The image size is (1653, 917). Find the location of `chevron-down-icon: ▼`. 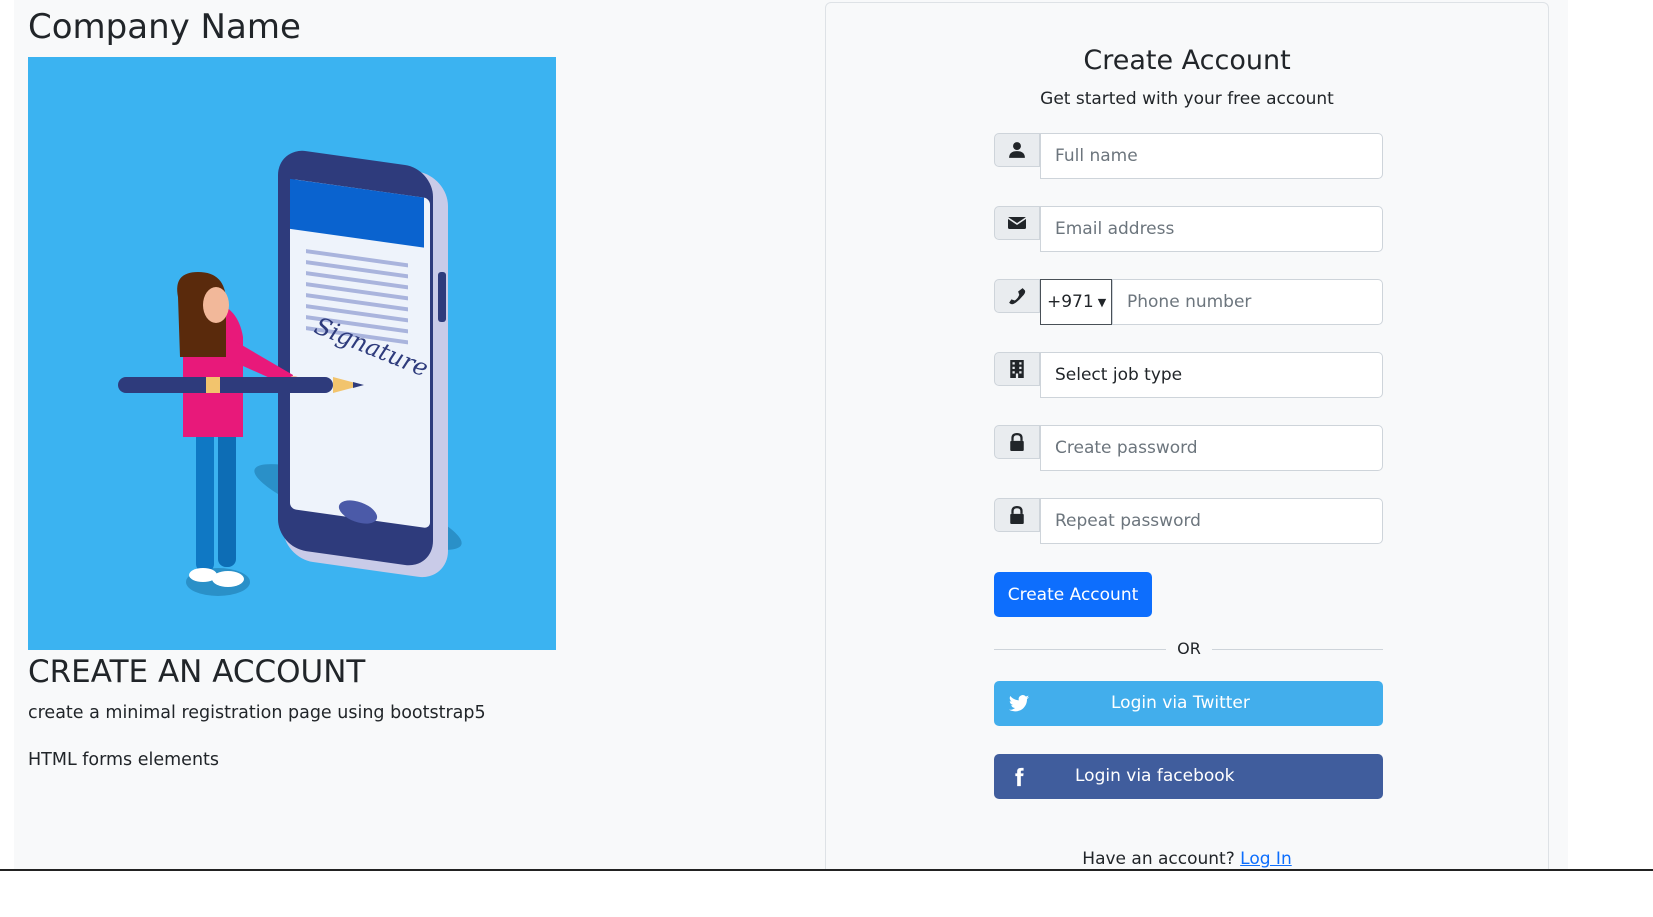

chevron-down-icon: ▼ is located at coordinates (1102, 302).